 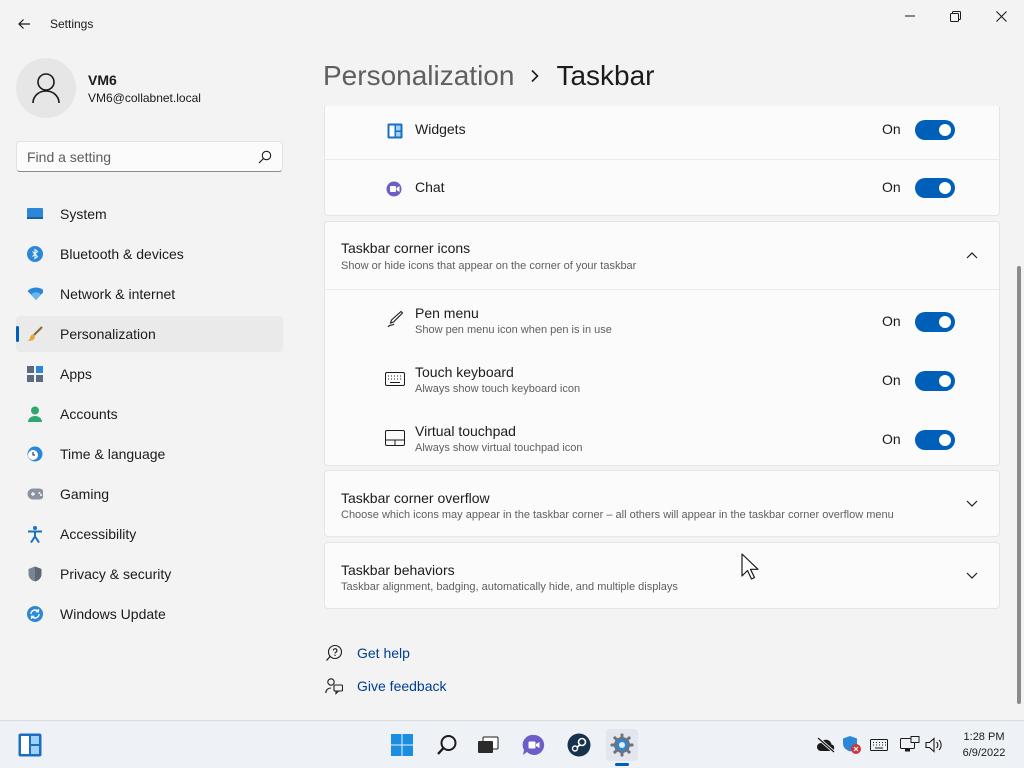 I want to click on minimize-button, so click(x=910, y=16).